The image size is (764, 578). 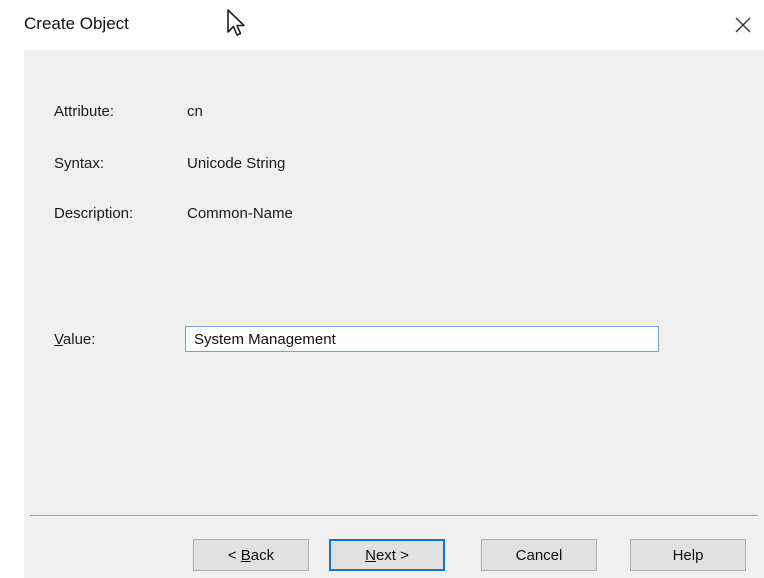 What do you see at coordinates (79, 163) in the screenshot?
I see `syntax-label: Syntax:` at bounding box center [79, 163].